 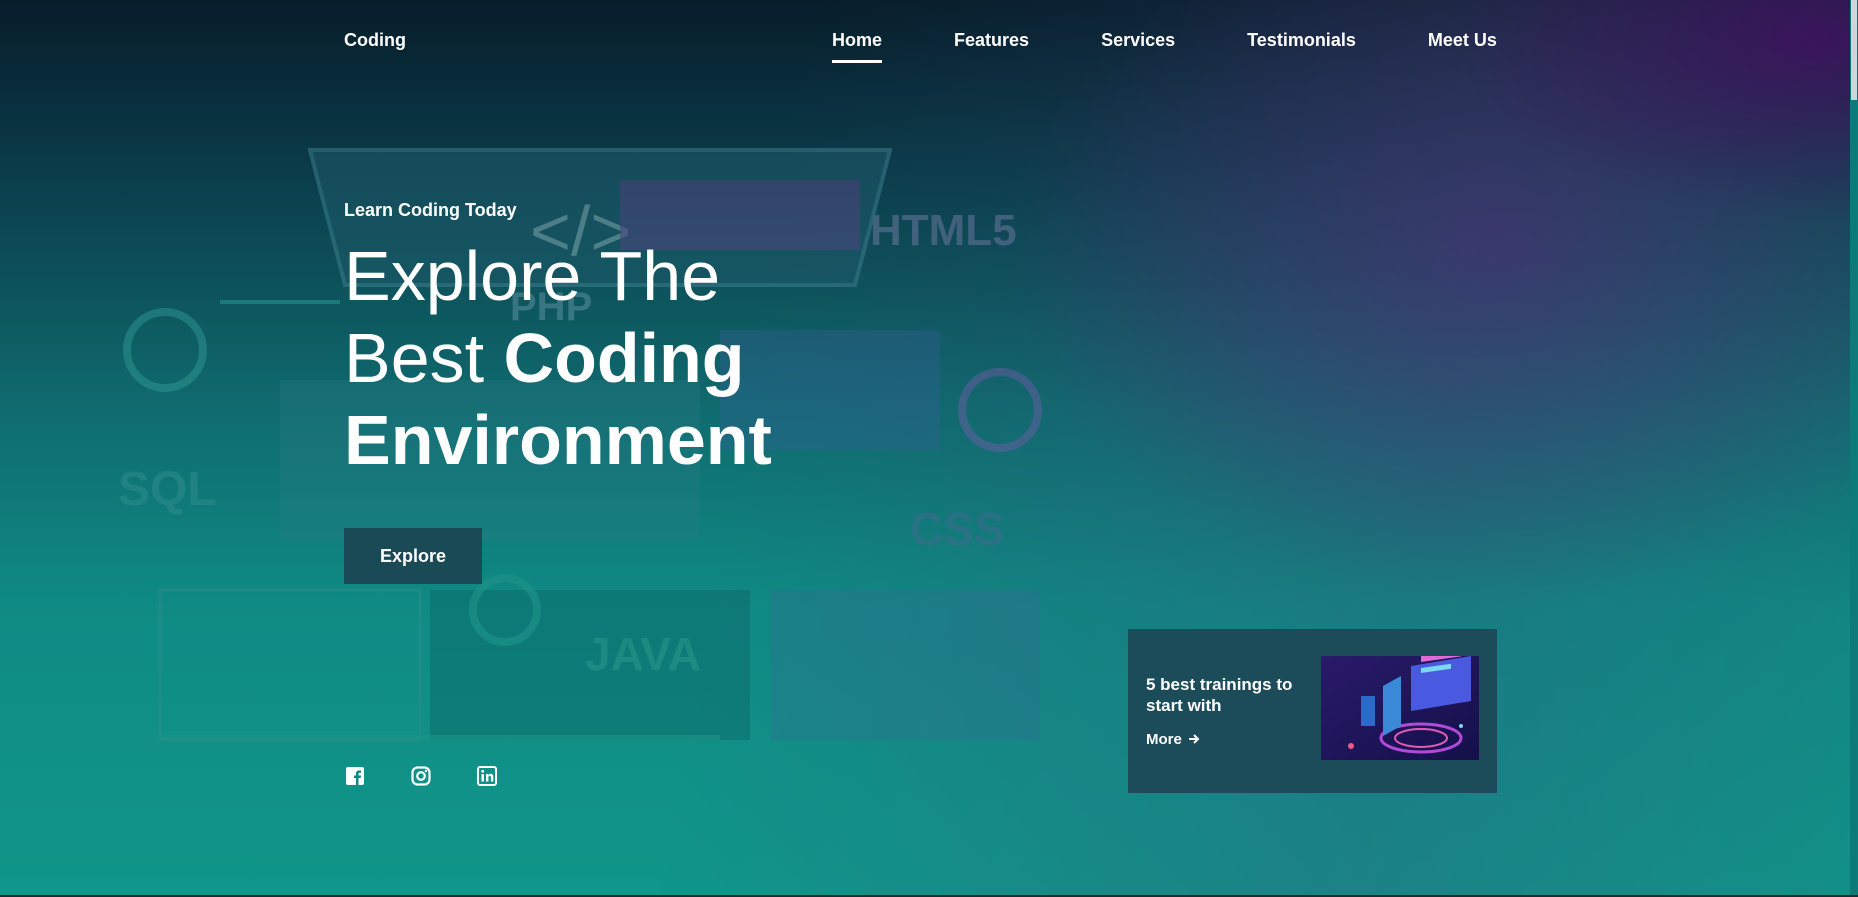 I want to click on card-more-link: More, so click(x=1173, y=739).